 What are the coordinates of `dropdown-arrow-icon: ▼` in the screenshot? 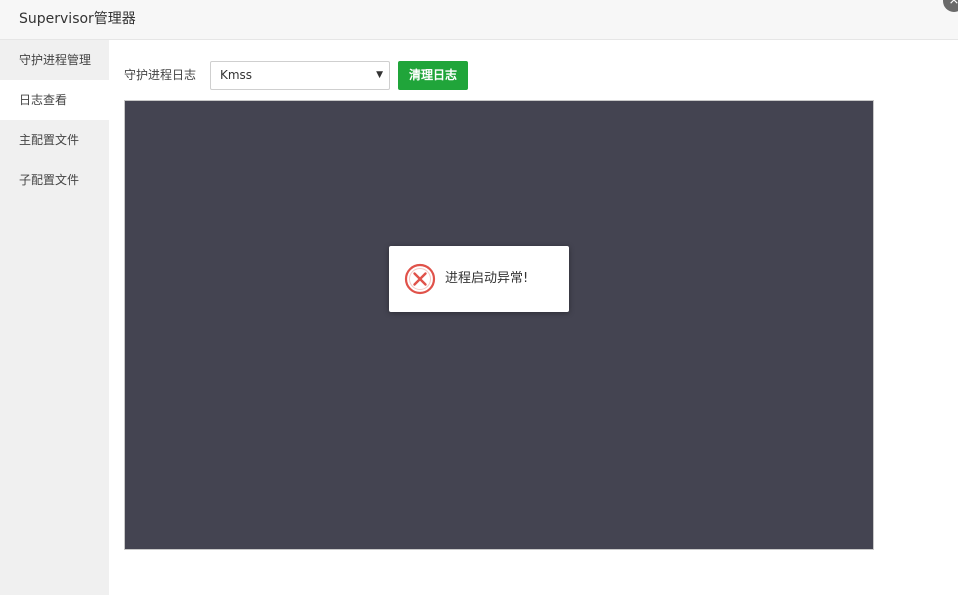 It's located at (379, 75).